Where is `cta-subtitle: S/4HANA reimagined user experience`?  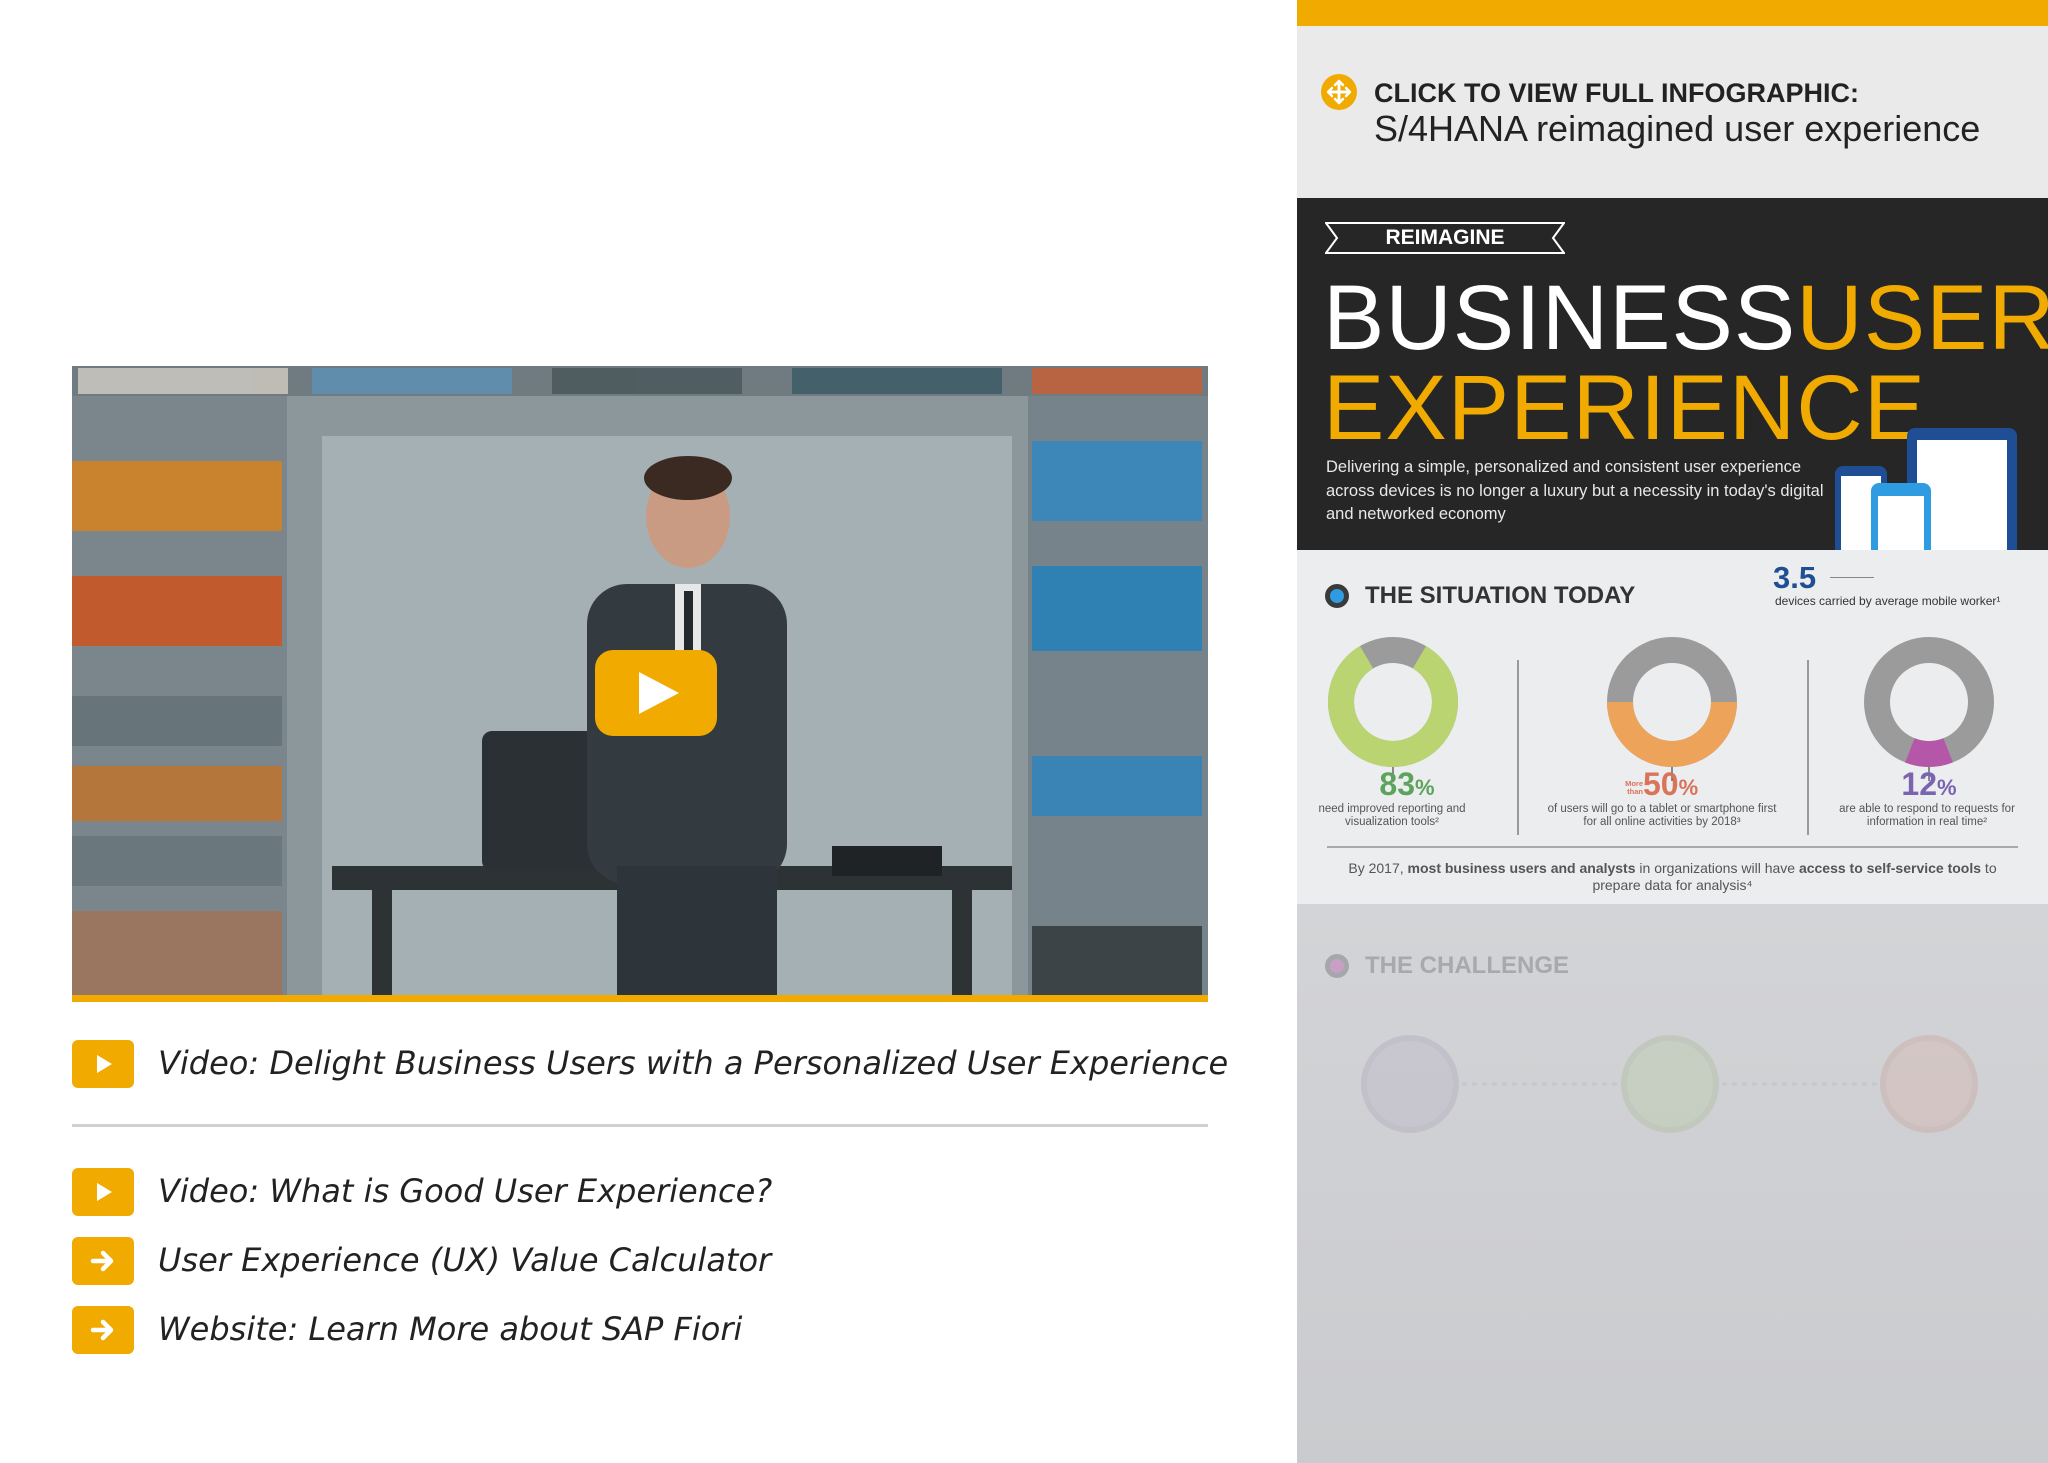 cta-subtitle: S/4HANA reimagined user experience is located at coordinates (1677, 129).